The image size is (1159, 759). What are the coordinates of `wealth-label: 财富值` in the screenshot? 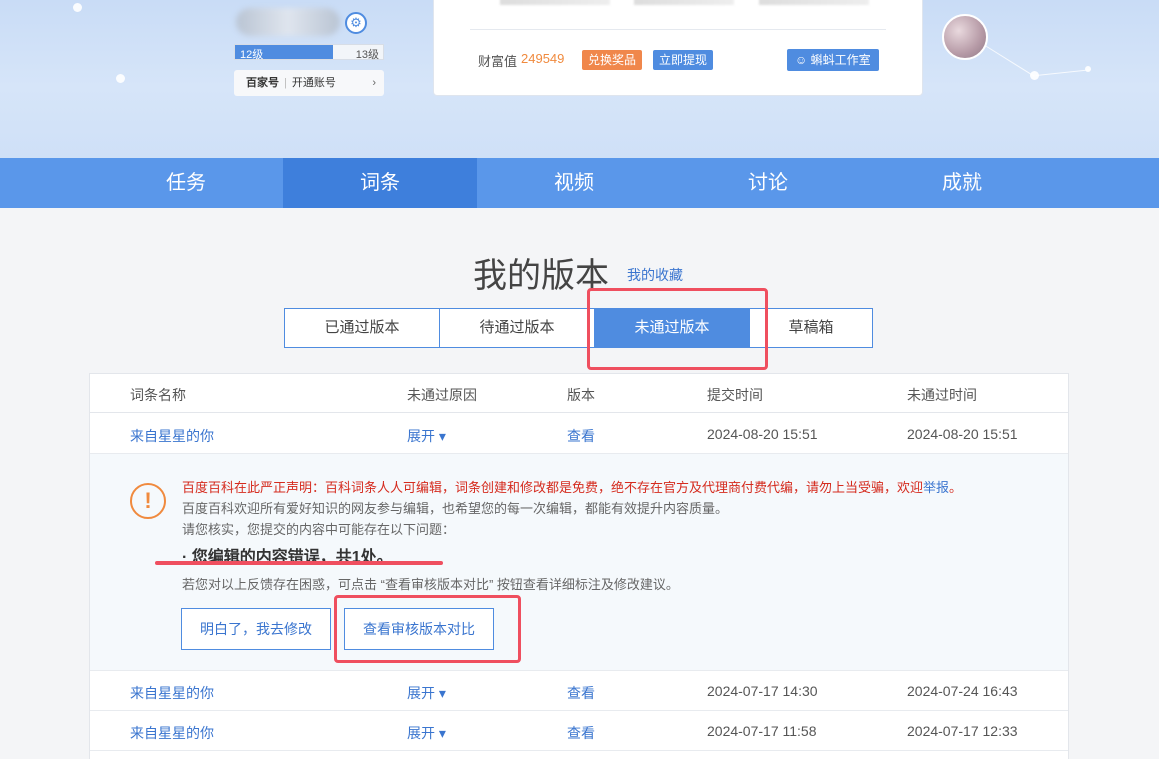 It's located at (498, 61).